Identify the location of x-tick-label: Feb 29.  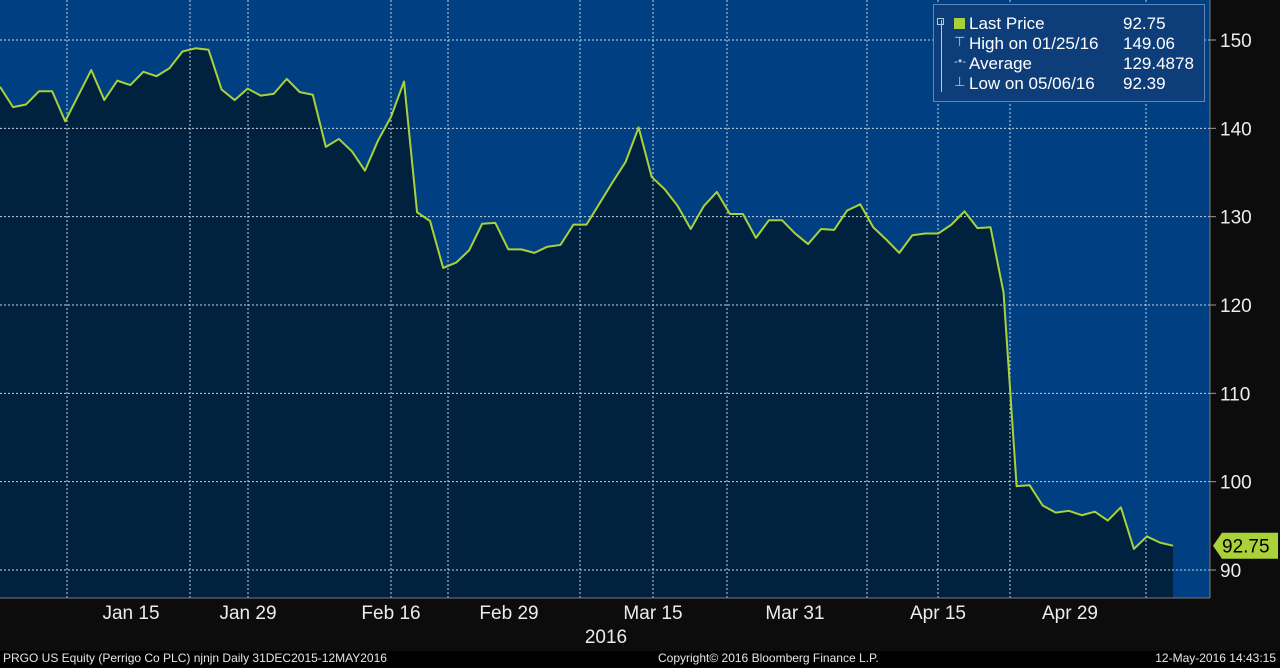
(508, 613).